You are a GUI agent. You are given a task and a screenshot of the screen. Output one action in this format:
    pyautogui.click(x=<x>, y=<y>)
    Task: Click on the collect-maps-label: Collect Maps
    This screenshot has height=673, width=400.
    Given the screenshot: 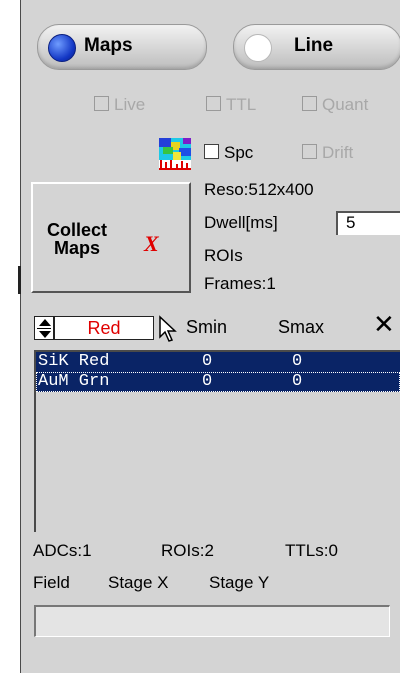 What is the action you would take?
    pyautogui.click(x=77, y=239)
    